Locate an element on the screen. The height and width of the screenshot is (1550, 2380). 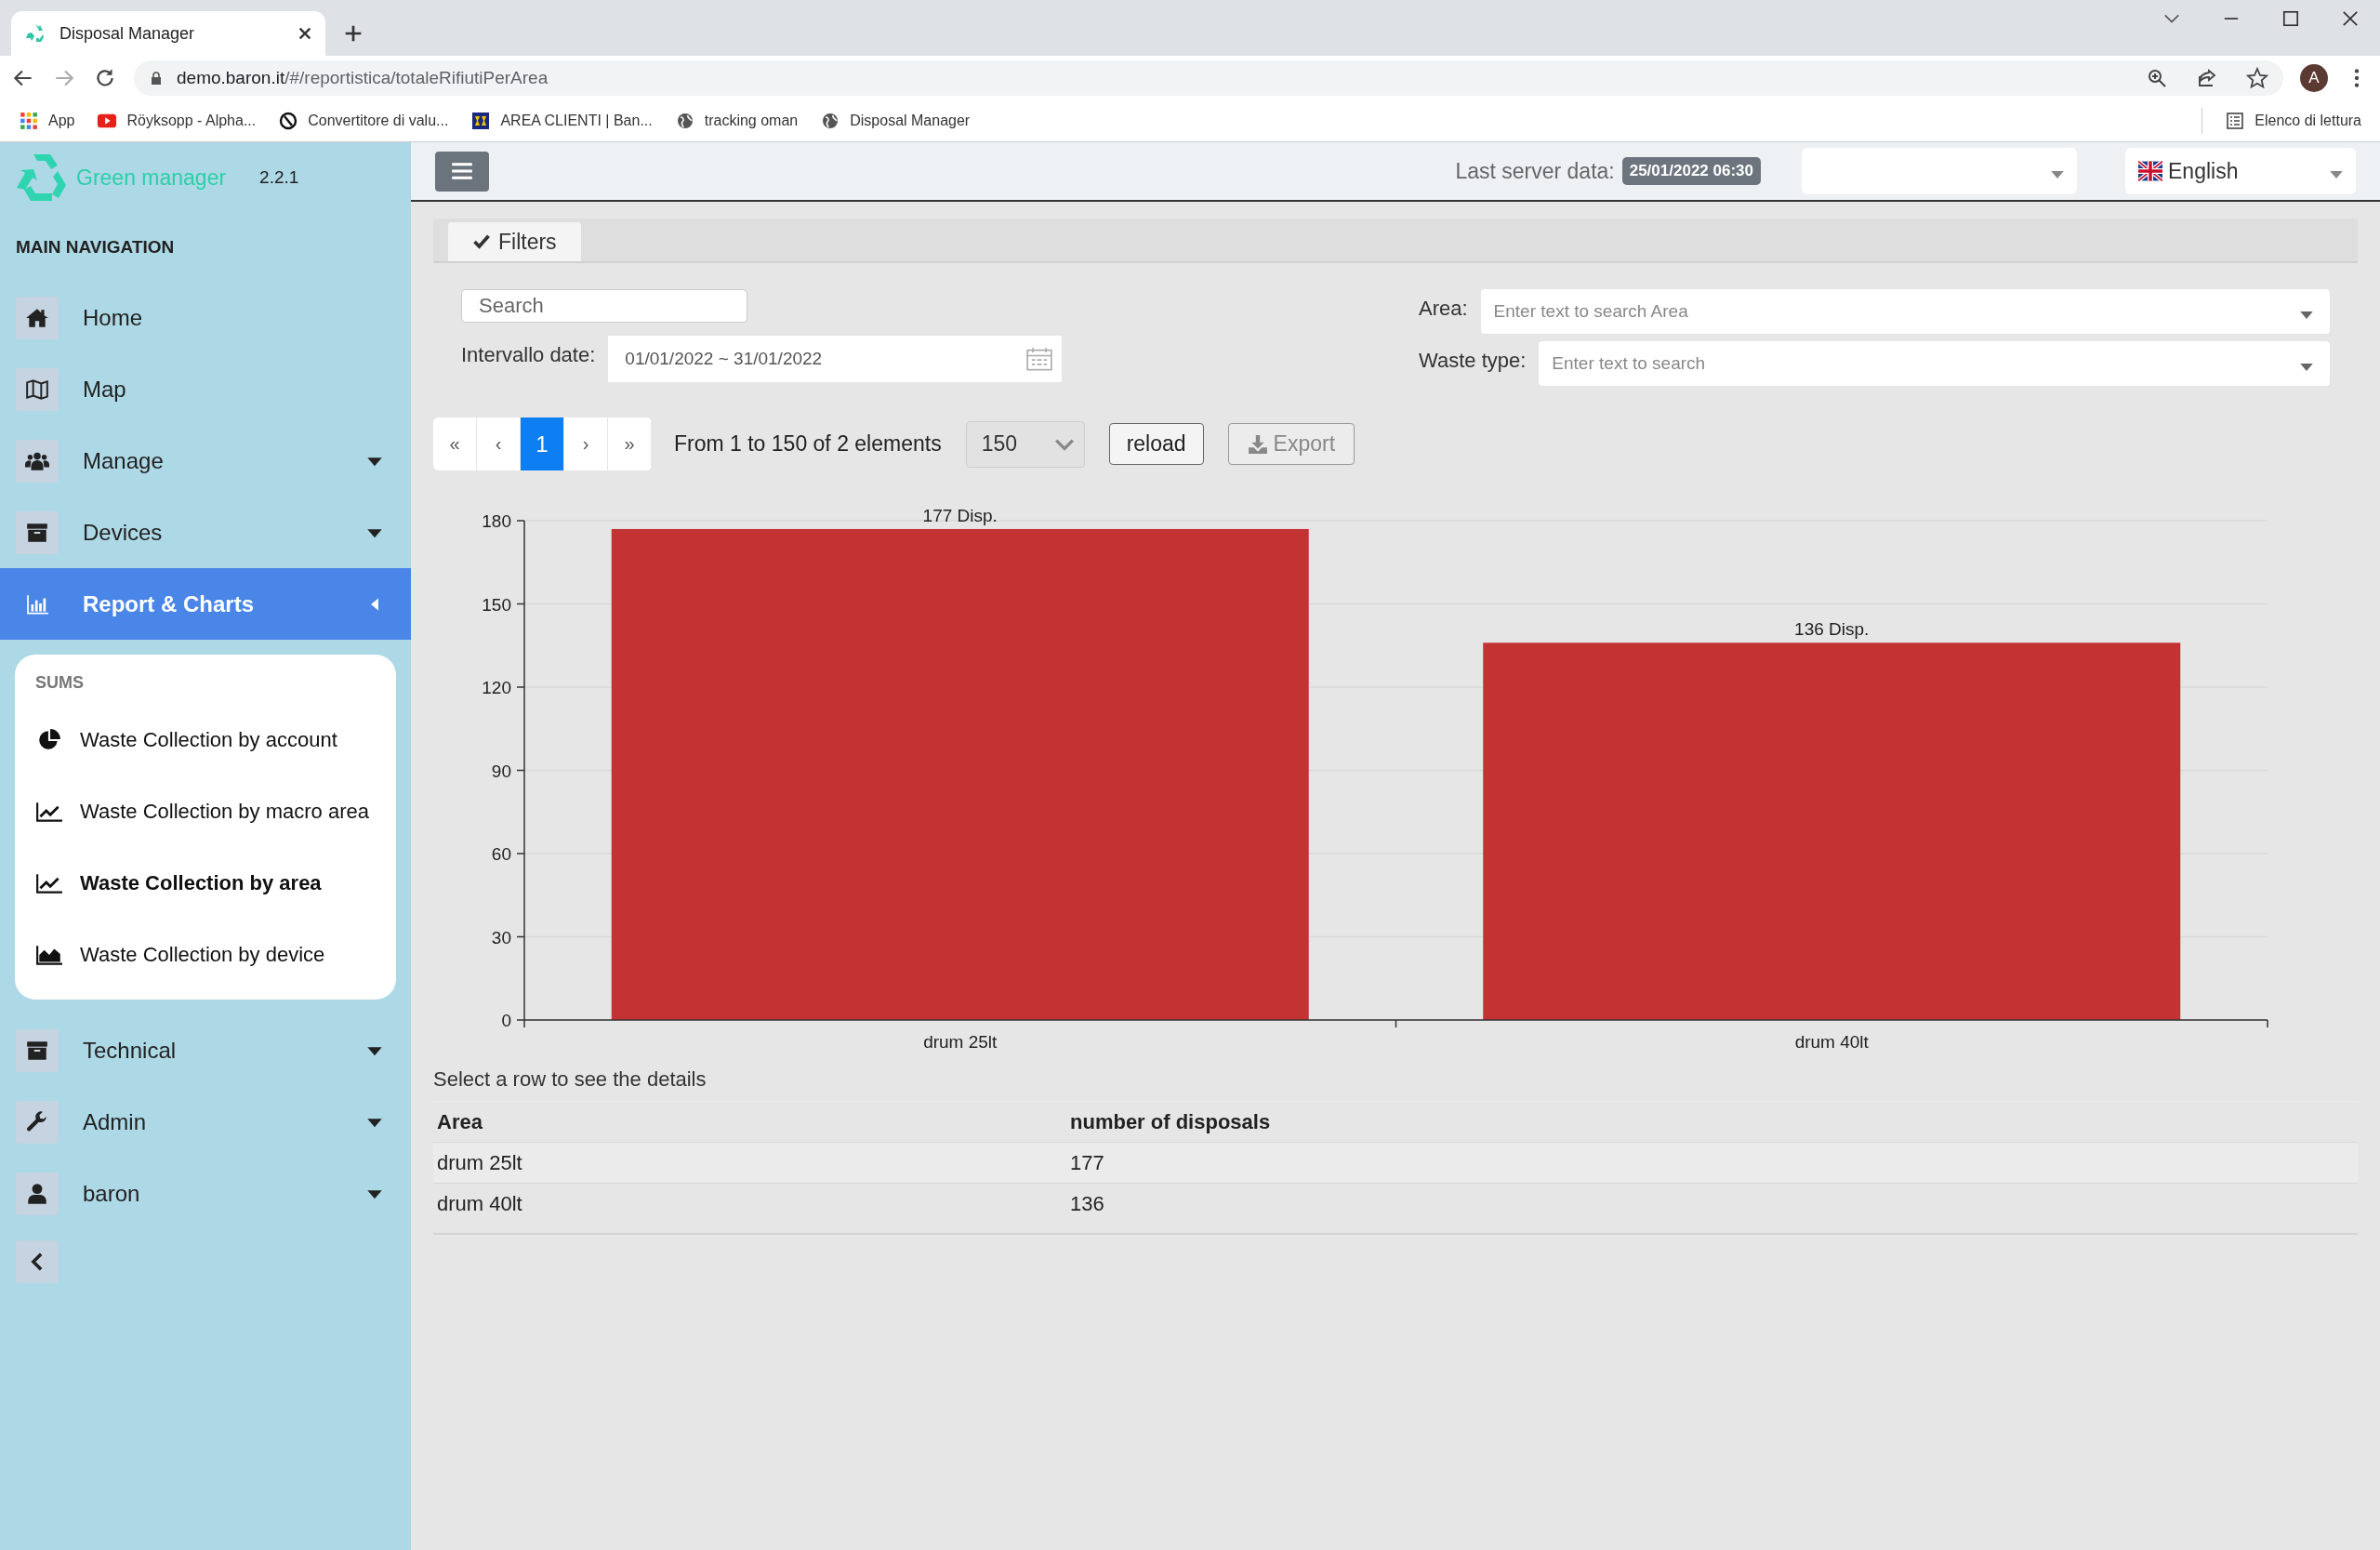
nav-item: Manage is located at coordinates (205, 461).